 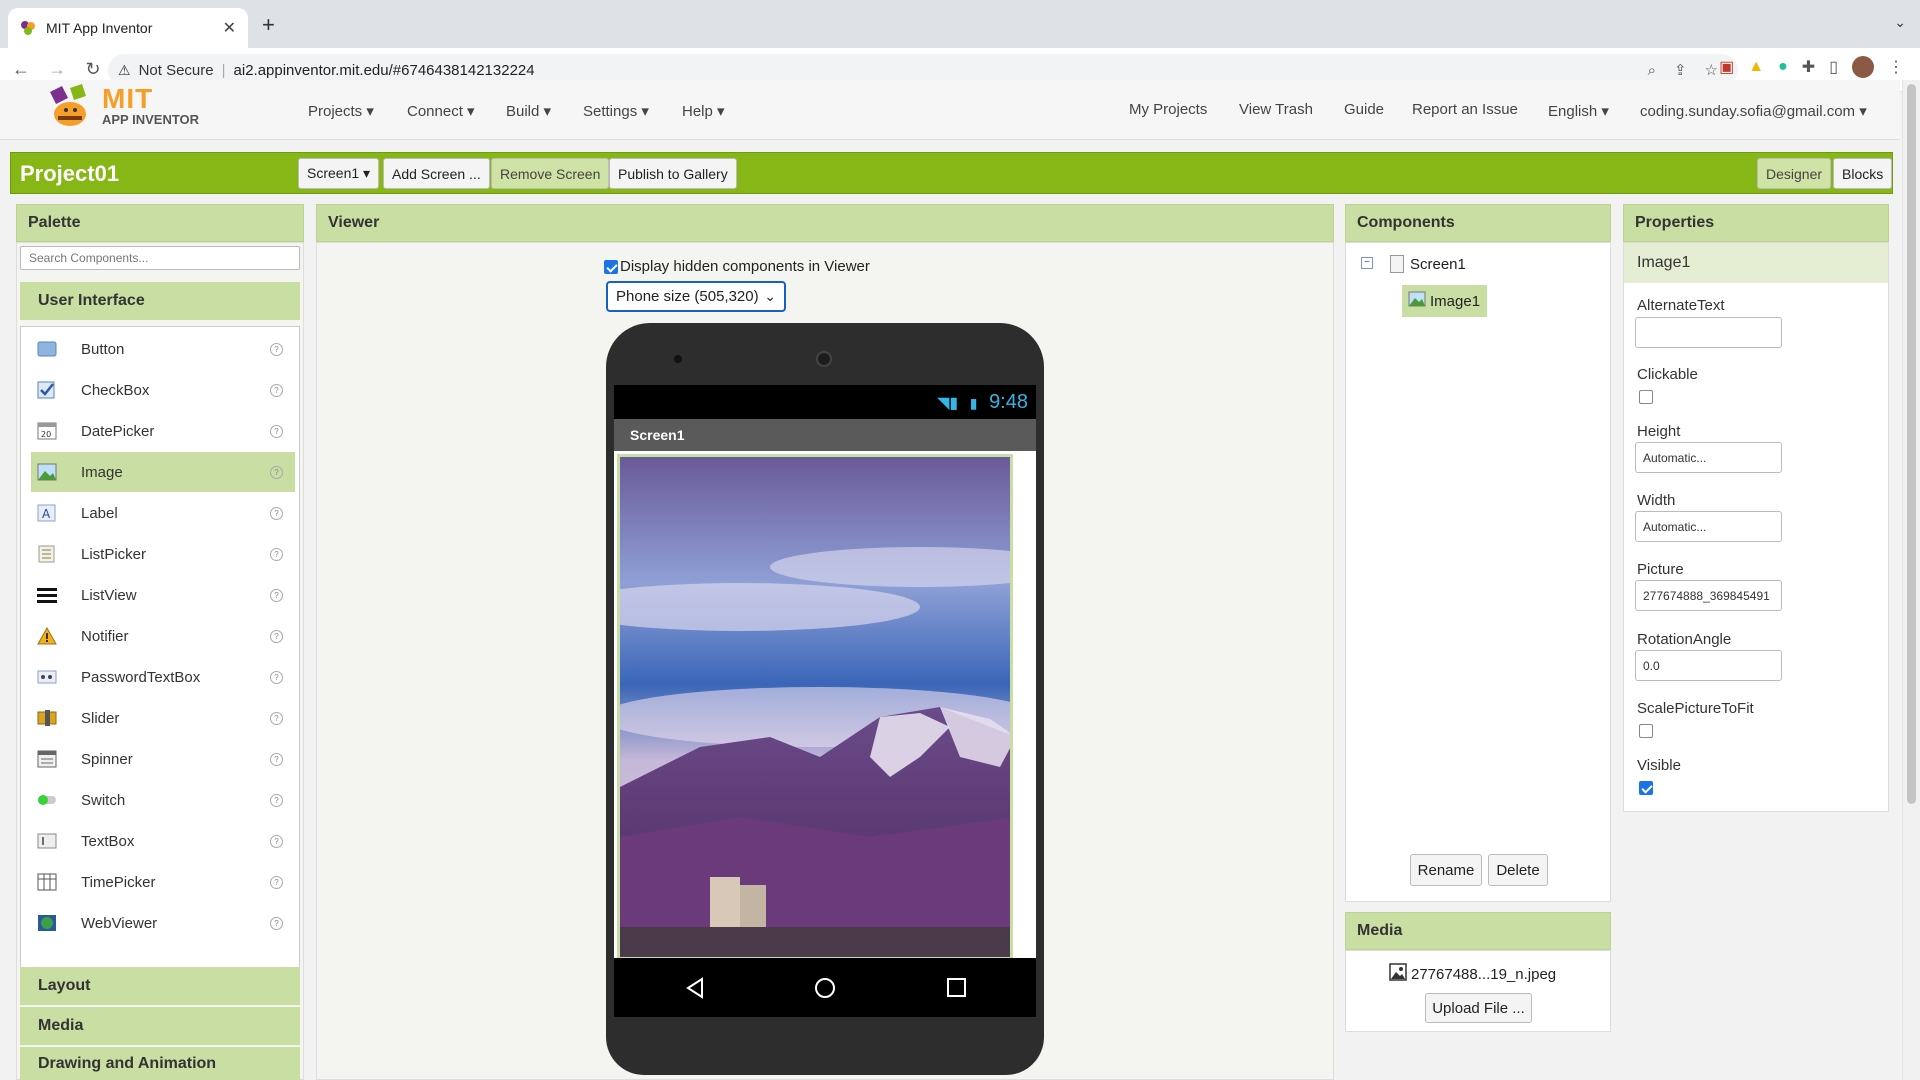 I want to click on palette-item-spinner: Spinner ?, so click(x=163, y=759).